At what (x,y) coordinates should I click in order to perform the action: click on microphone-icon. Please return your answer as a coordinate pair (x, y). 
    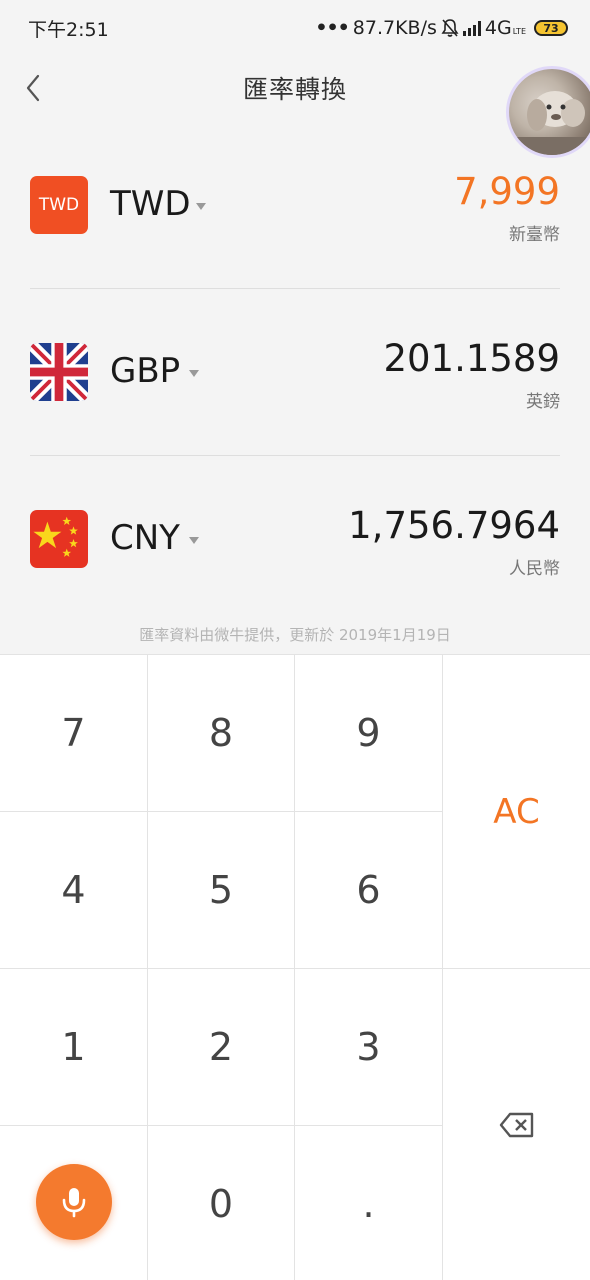
    Looking at the image, I should click on (74, 1203).